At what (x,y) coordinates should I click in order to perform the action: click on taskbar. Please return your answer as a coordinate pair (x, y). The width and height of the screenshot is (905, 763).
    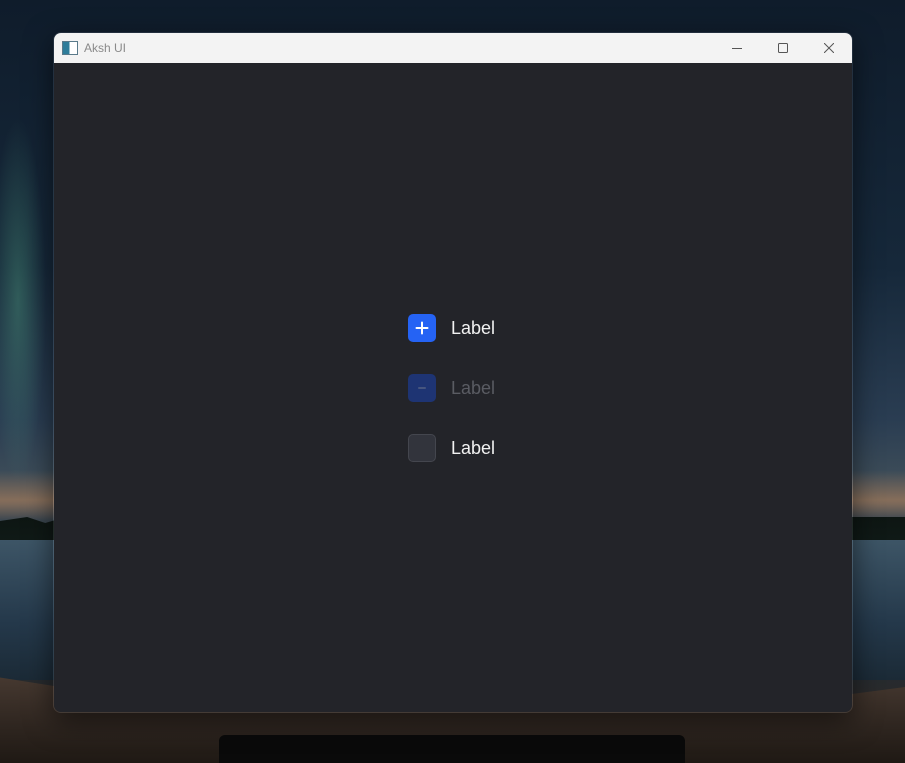
    Looking at the image, I should click on (452, 749).